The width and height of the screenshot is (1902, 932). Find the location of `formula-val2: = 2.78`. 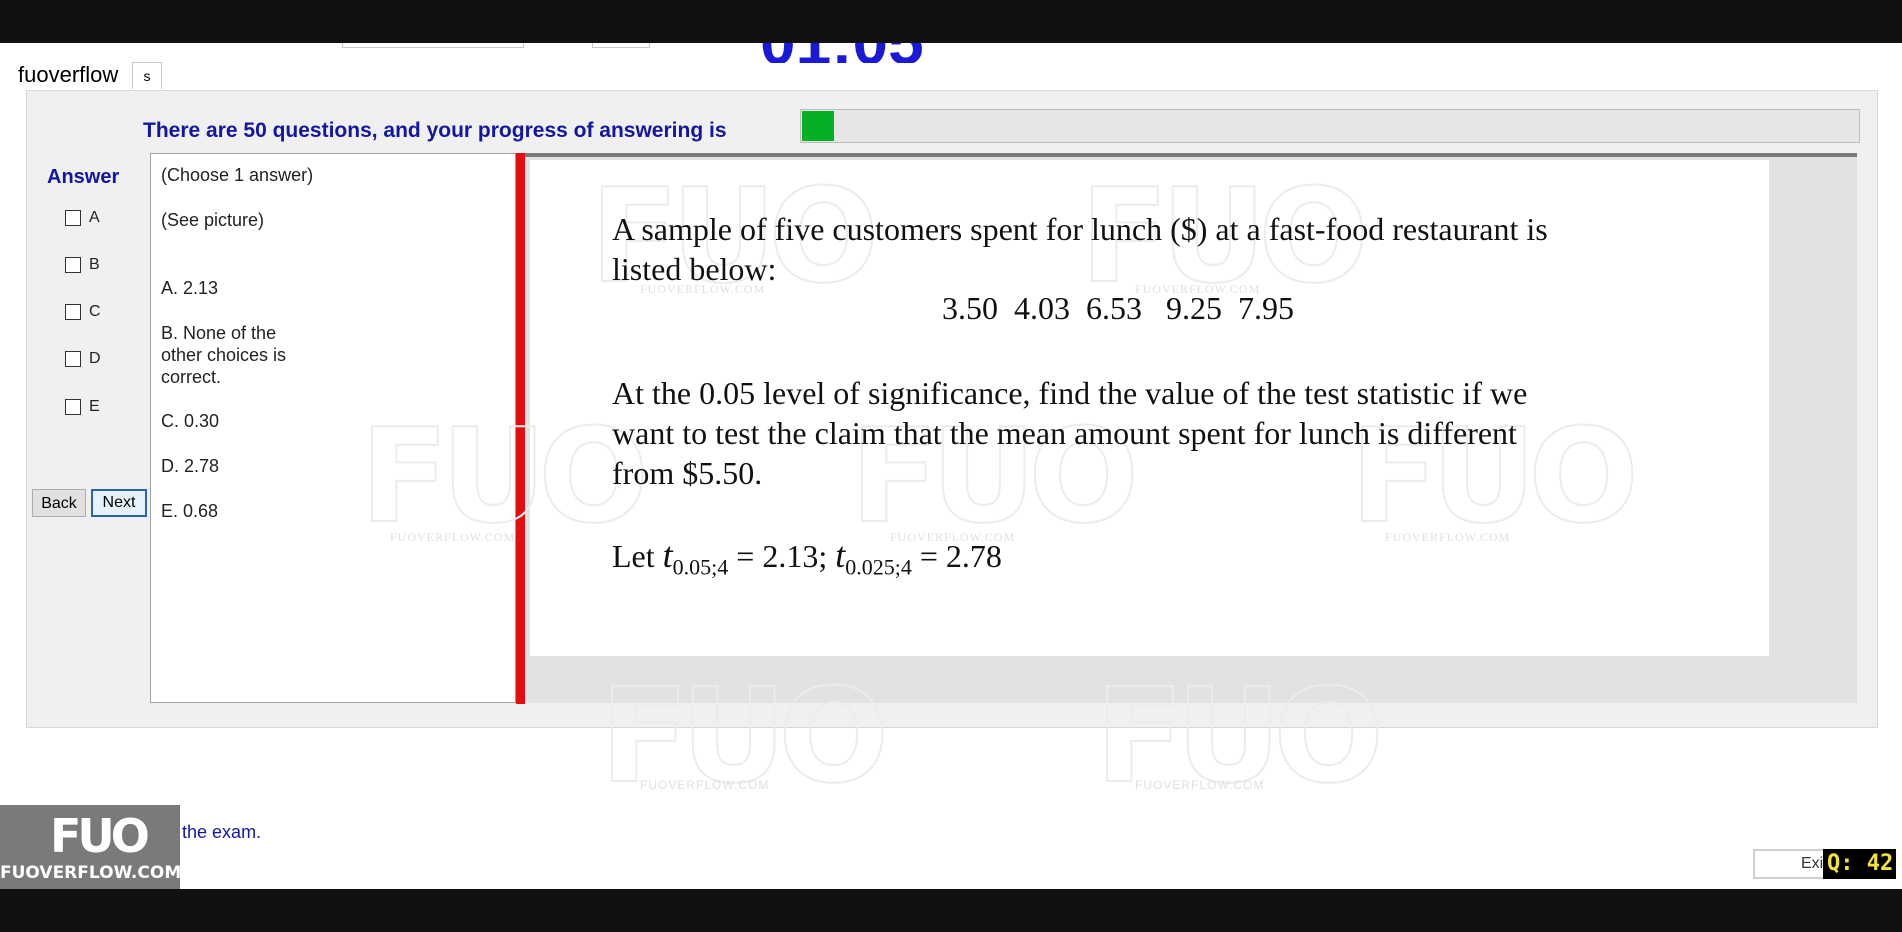

formula-val2: = 2.78 is located at coordinates (956, 556).